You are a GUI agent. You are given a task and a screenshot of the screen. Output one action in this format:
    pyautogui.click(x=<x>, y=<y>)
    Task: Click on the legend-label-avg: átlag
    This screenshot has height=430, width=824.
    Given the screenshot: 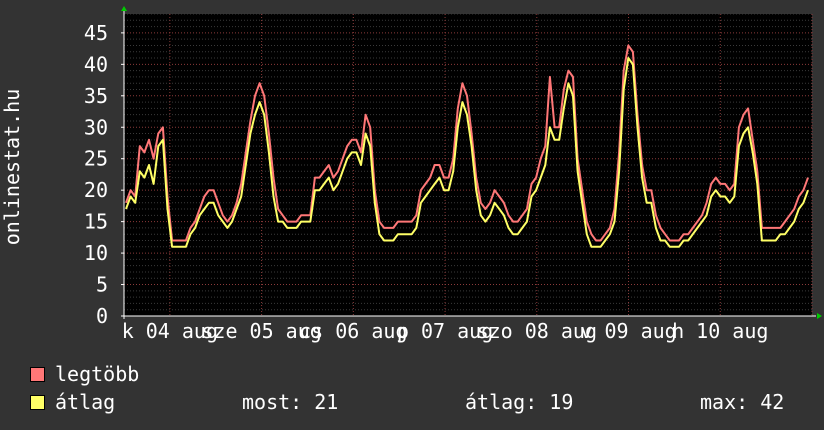 What is the action you would take?
    pyautogui.click(x=85, y=402)
    